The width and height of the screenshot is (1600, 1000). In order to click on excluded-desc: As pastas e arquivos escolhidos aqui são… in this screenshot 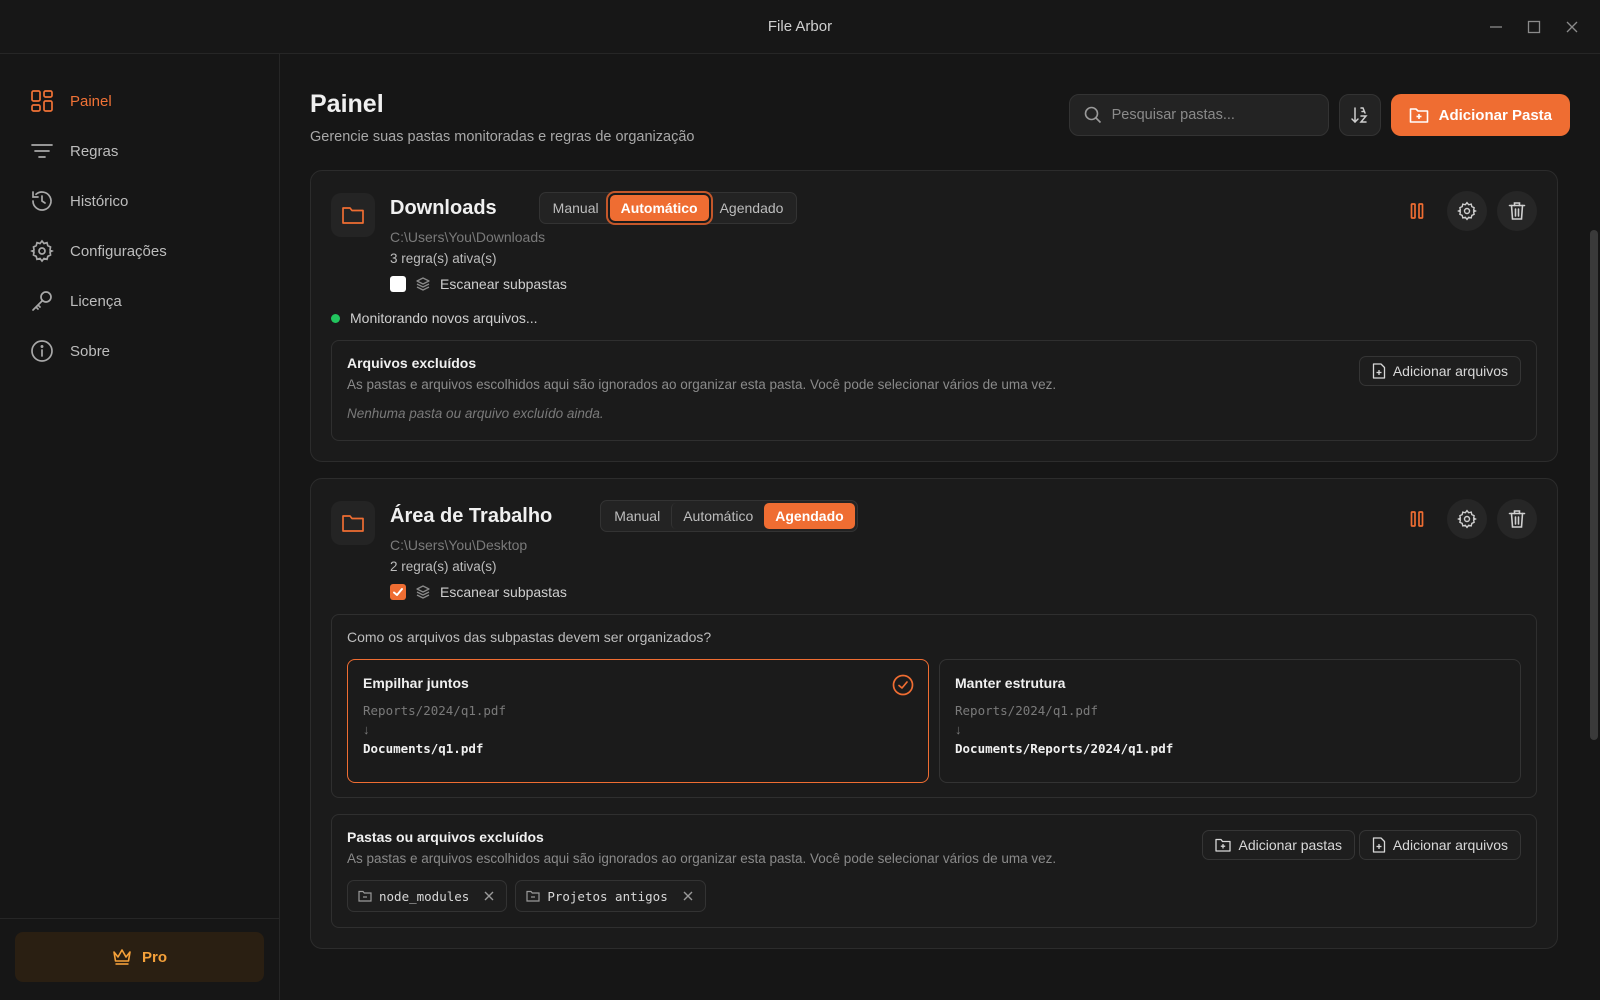, I will do `click(702, 384)`.